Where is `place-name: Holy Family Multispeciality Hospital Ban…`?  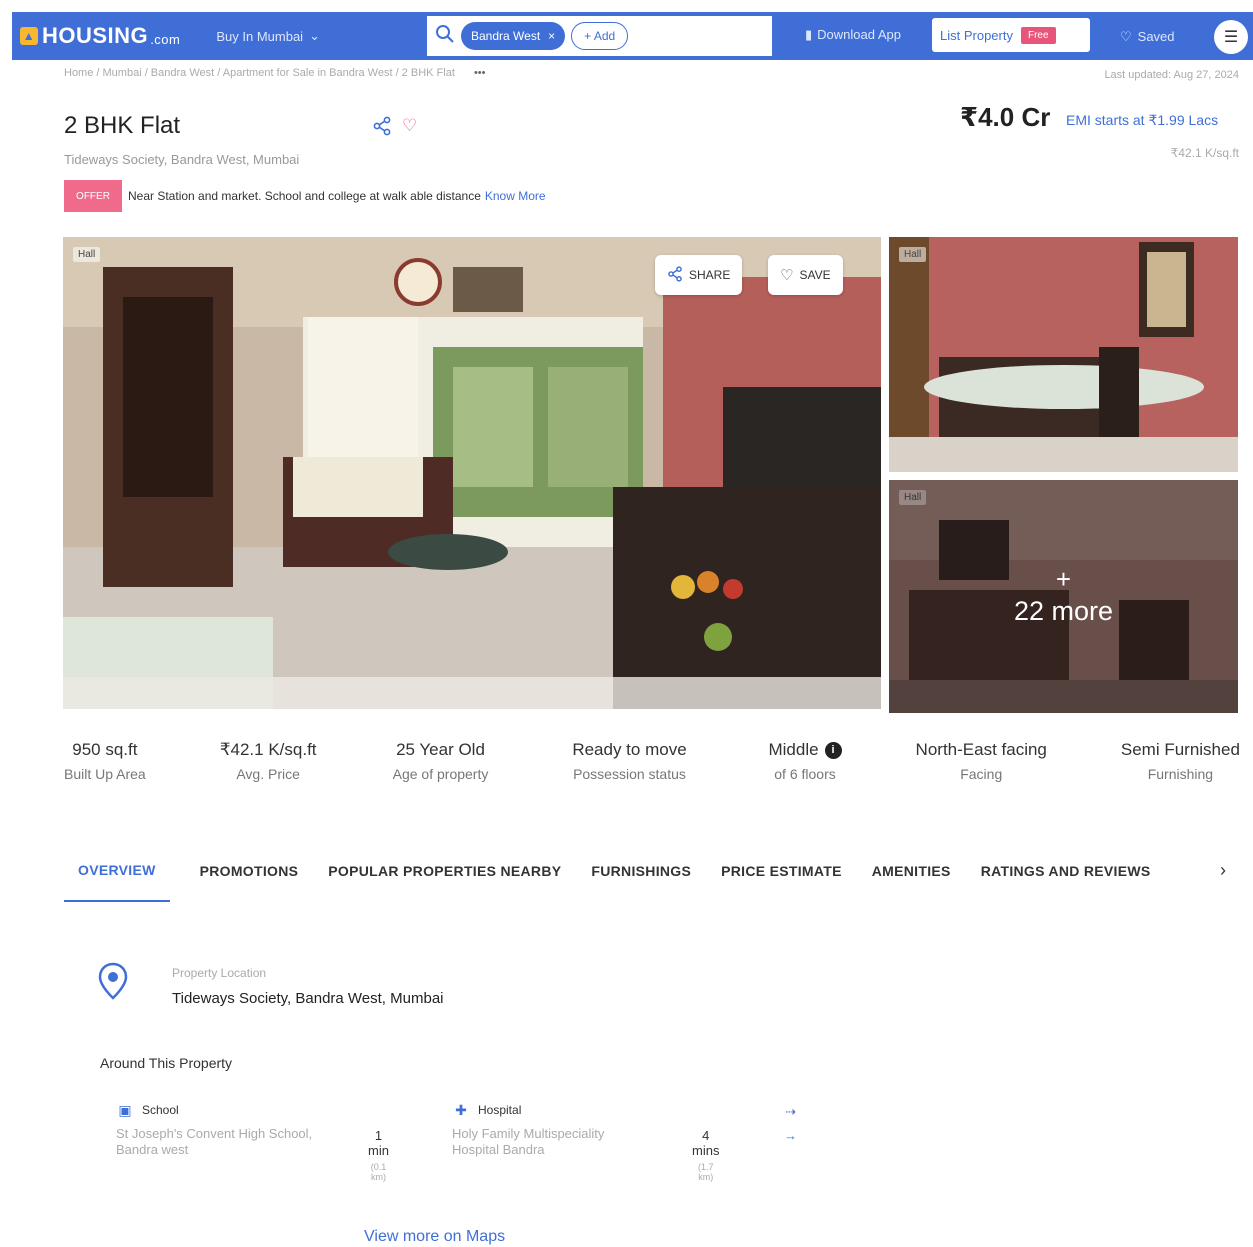 place-name: Holy Family Multispeciality Hospital Ban… is located at coordinates (528, 1141).